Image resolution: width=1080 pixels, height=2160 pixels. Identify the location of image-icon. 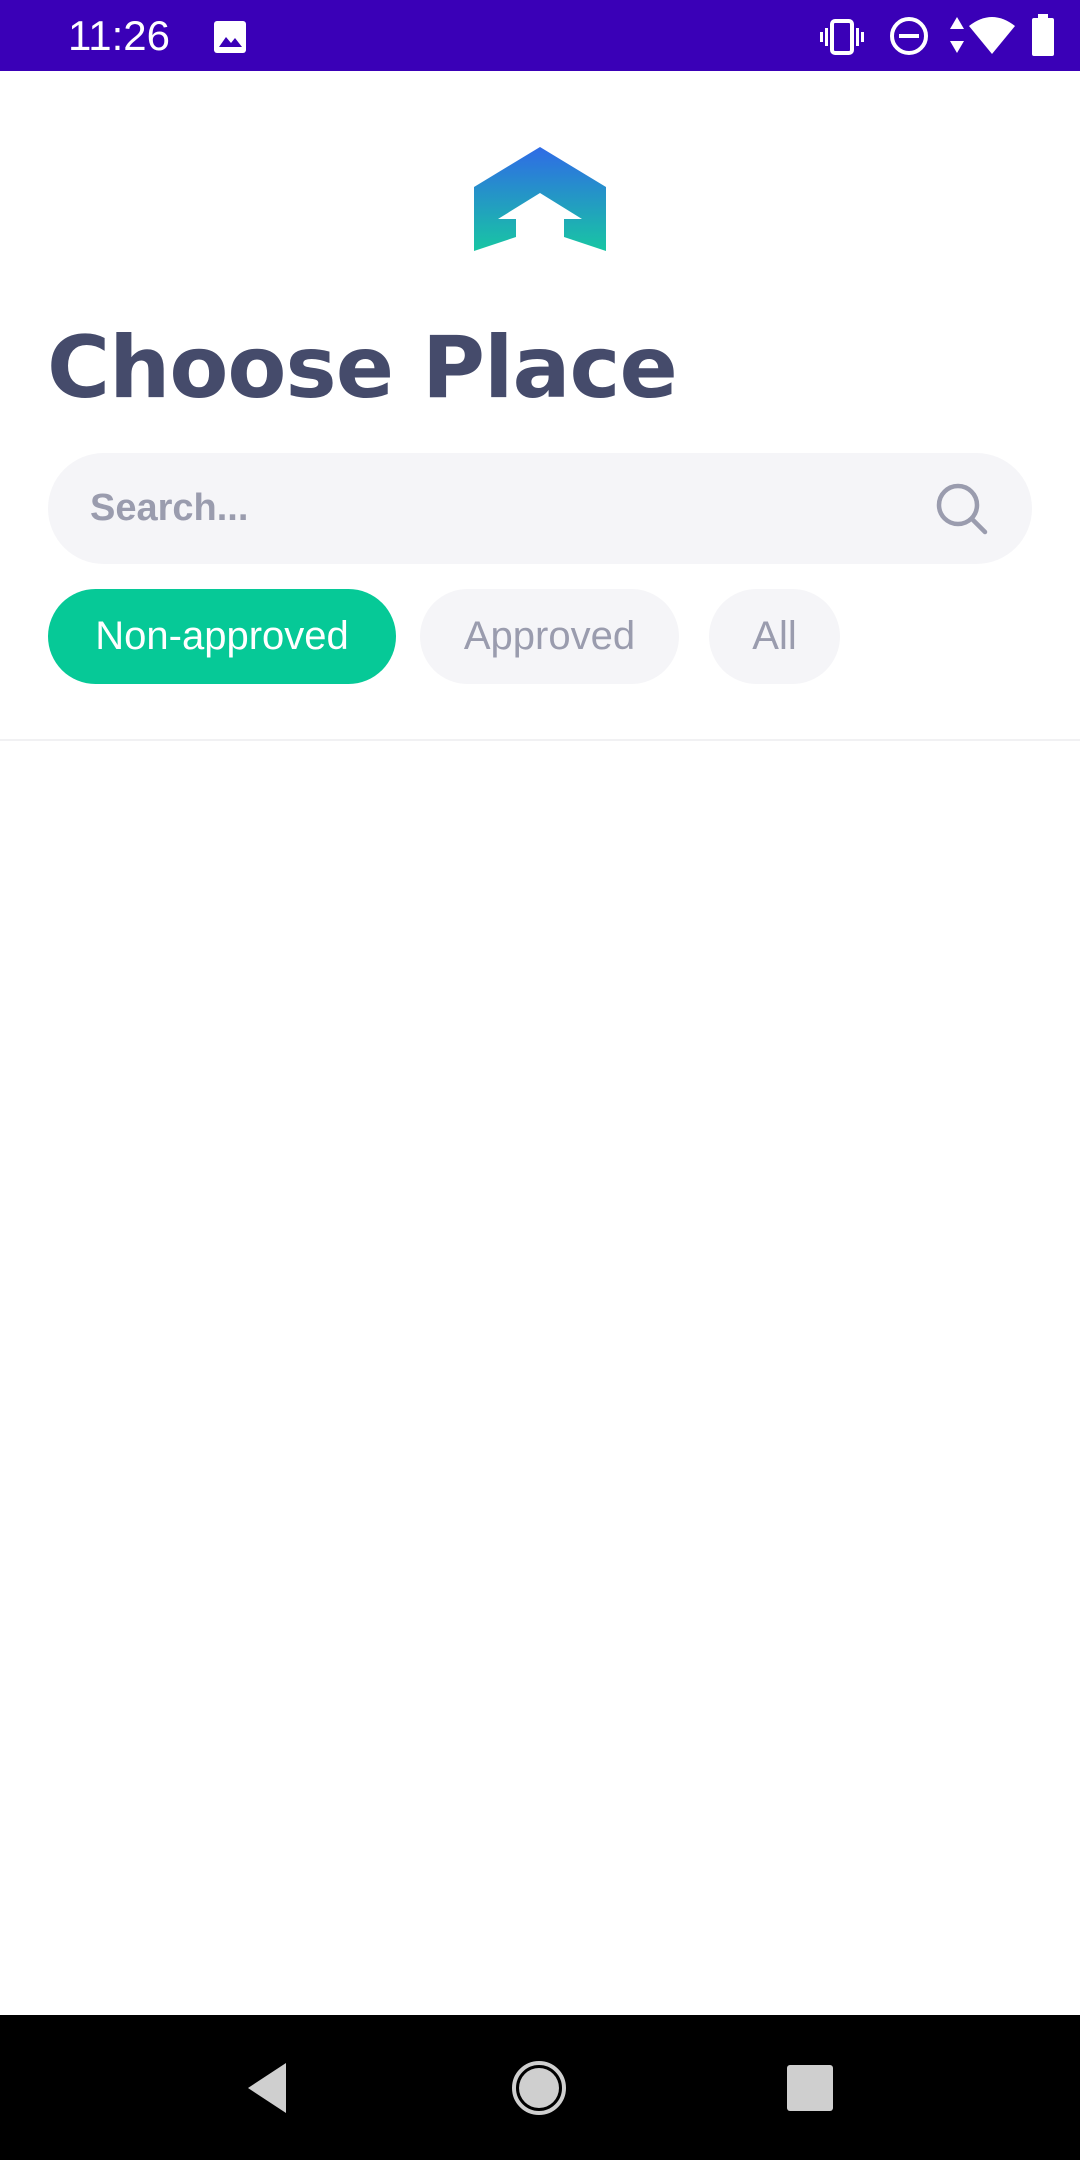
(230, 37).